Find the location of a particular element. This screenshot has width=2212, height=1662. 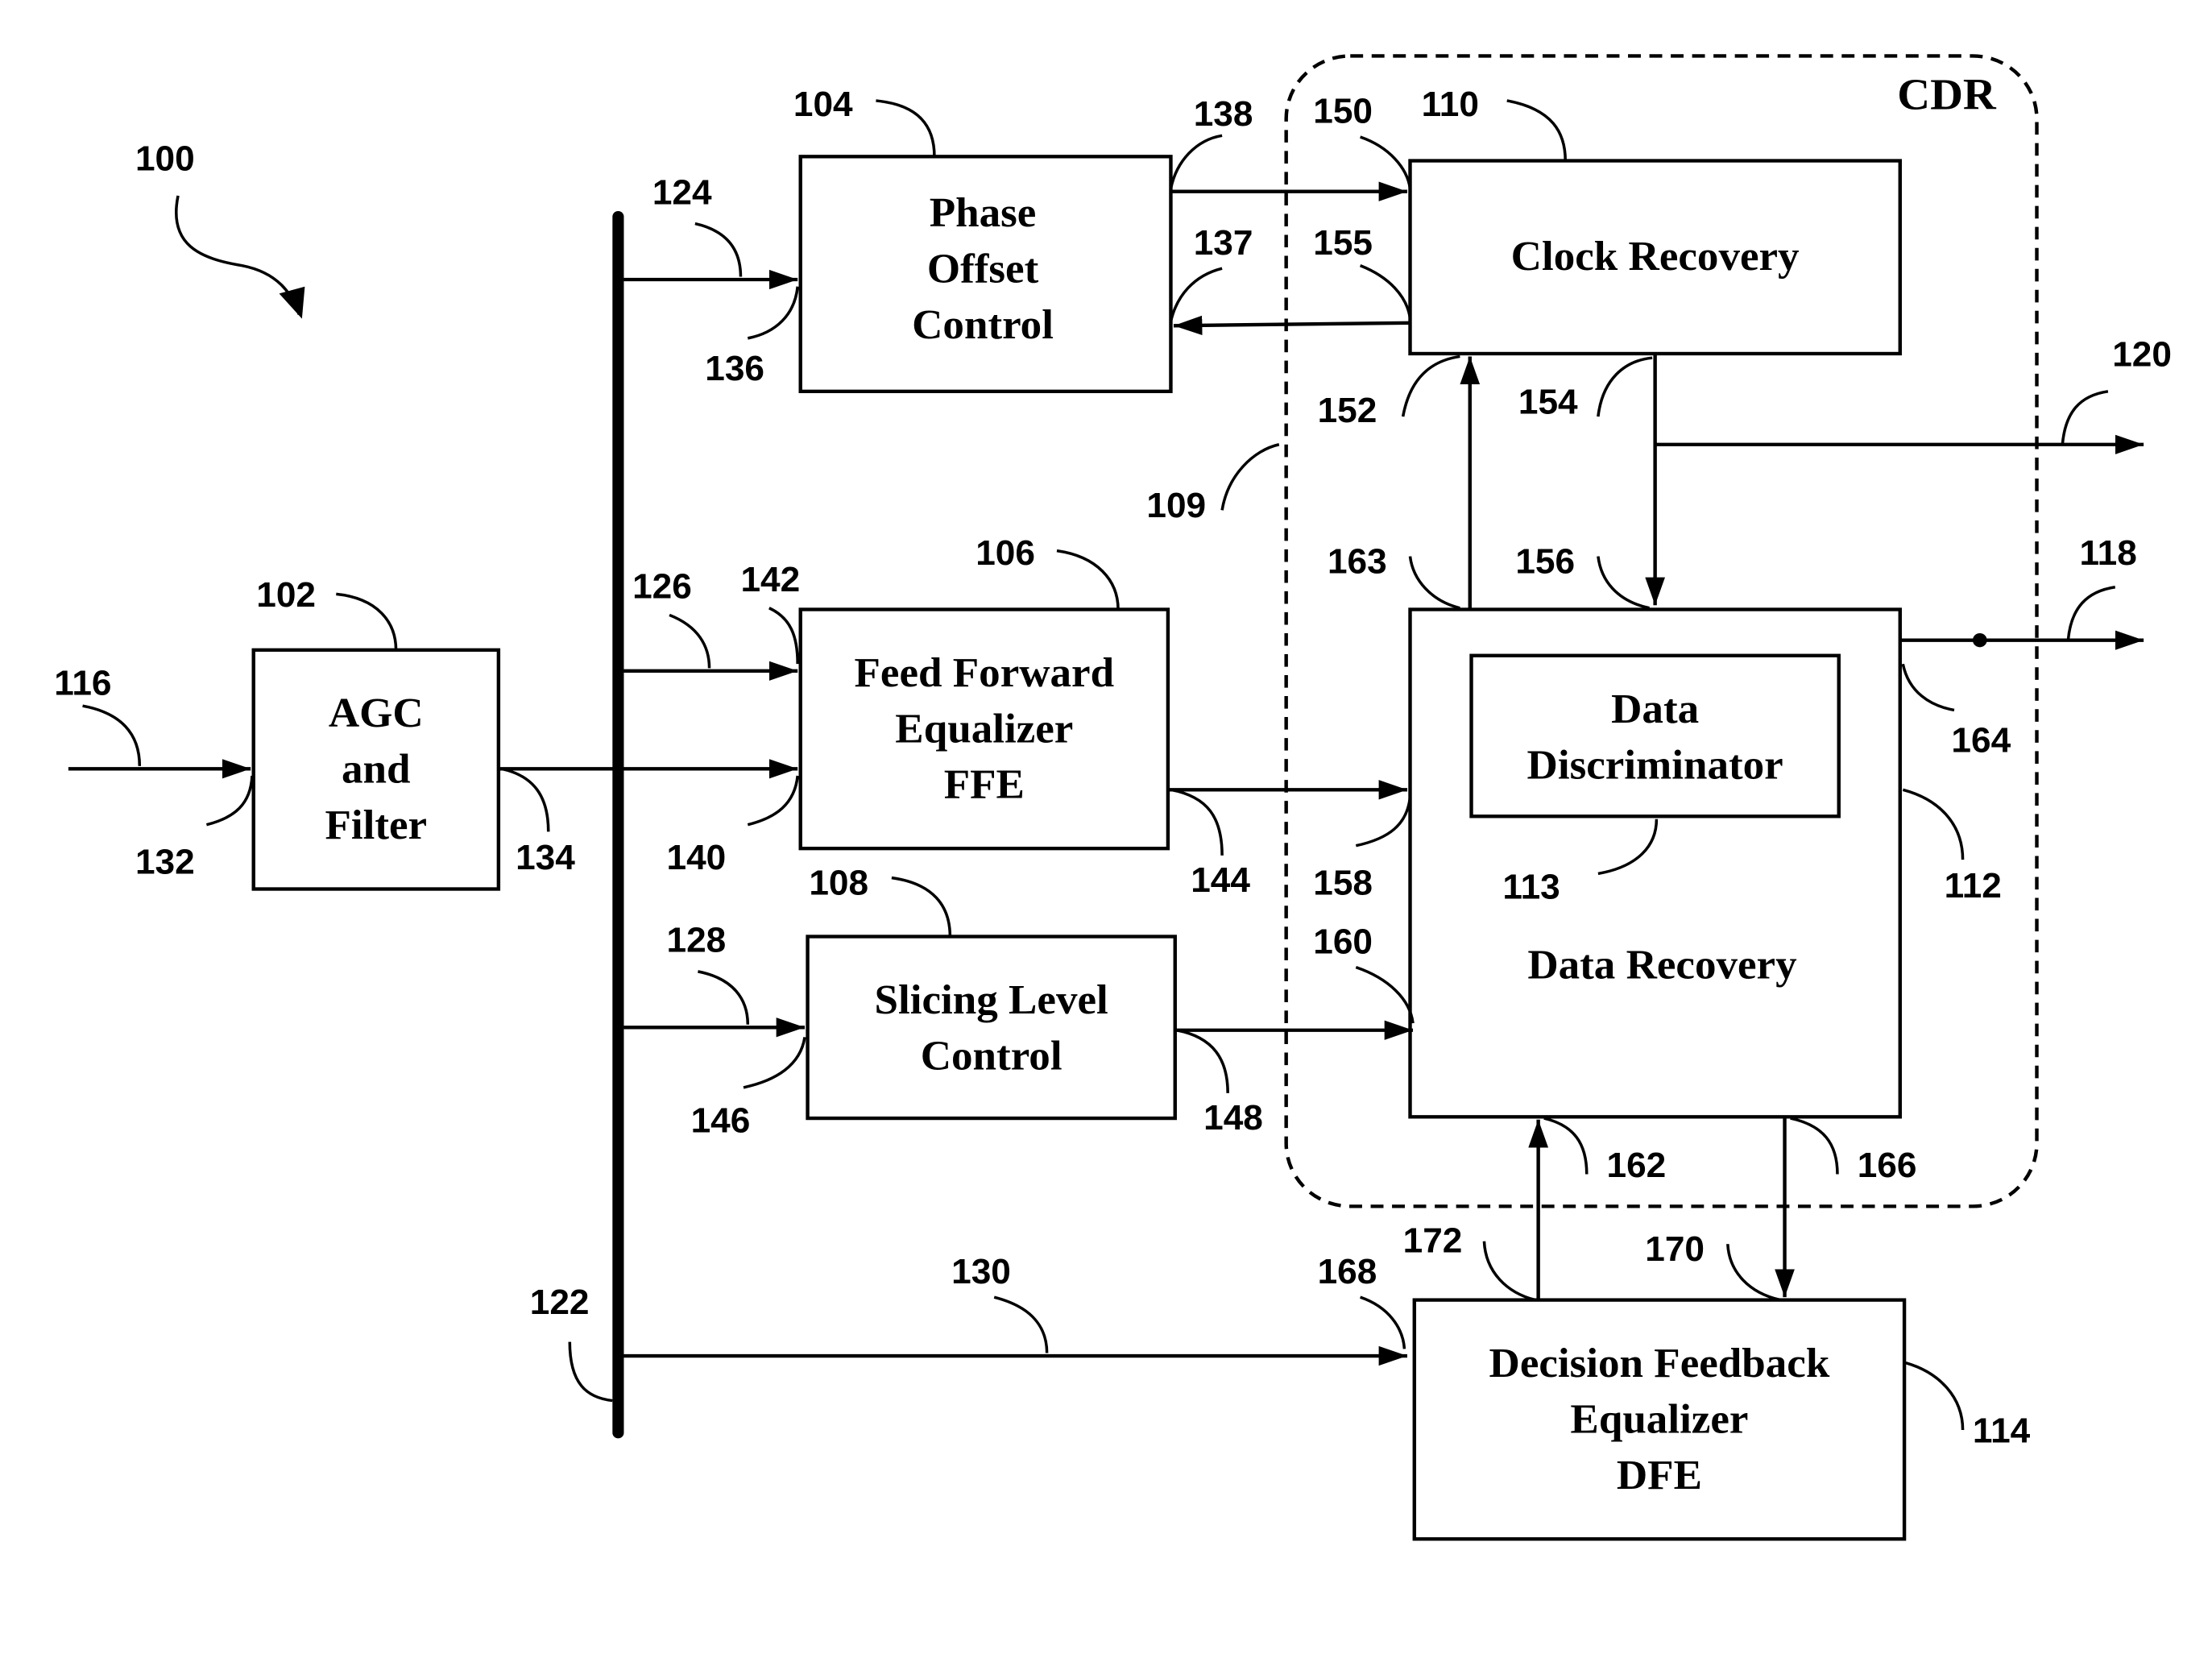

ref-168: 168 is located at coordinates (1348, 1271).